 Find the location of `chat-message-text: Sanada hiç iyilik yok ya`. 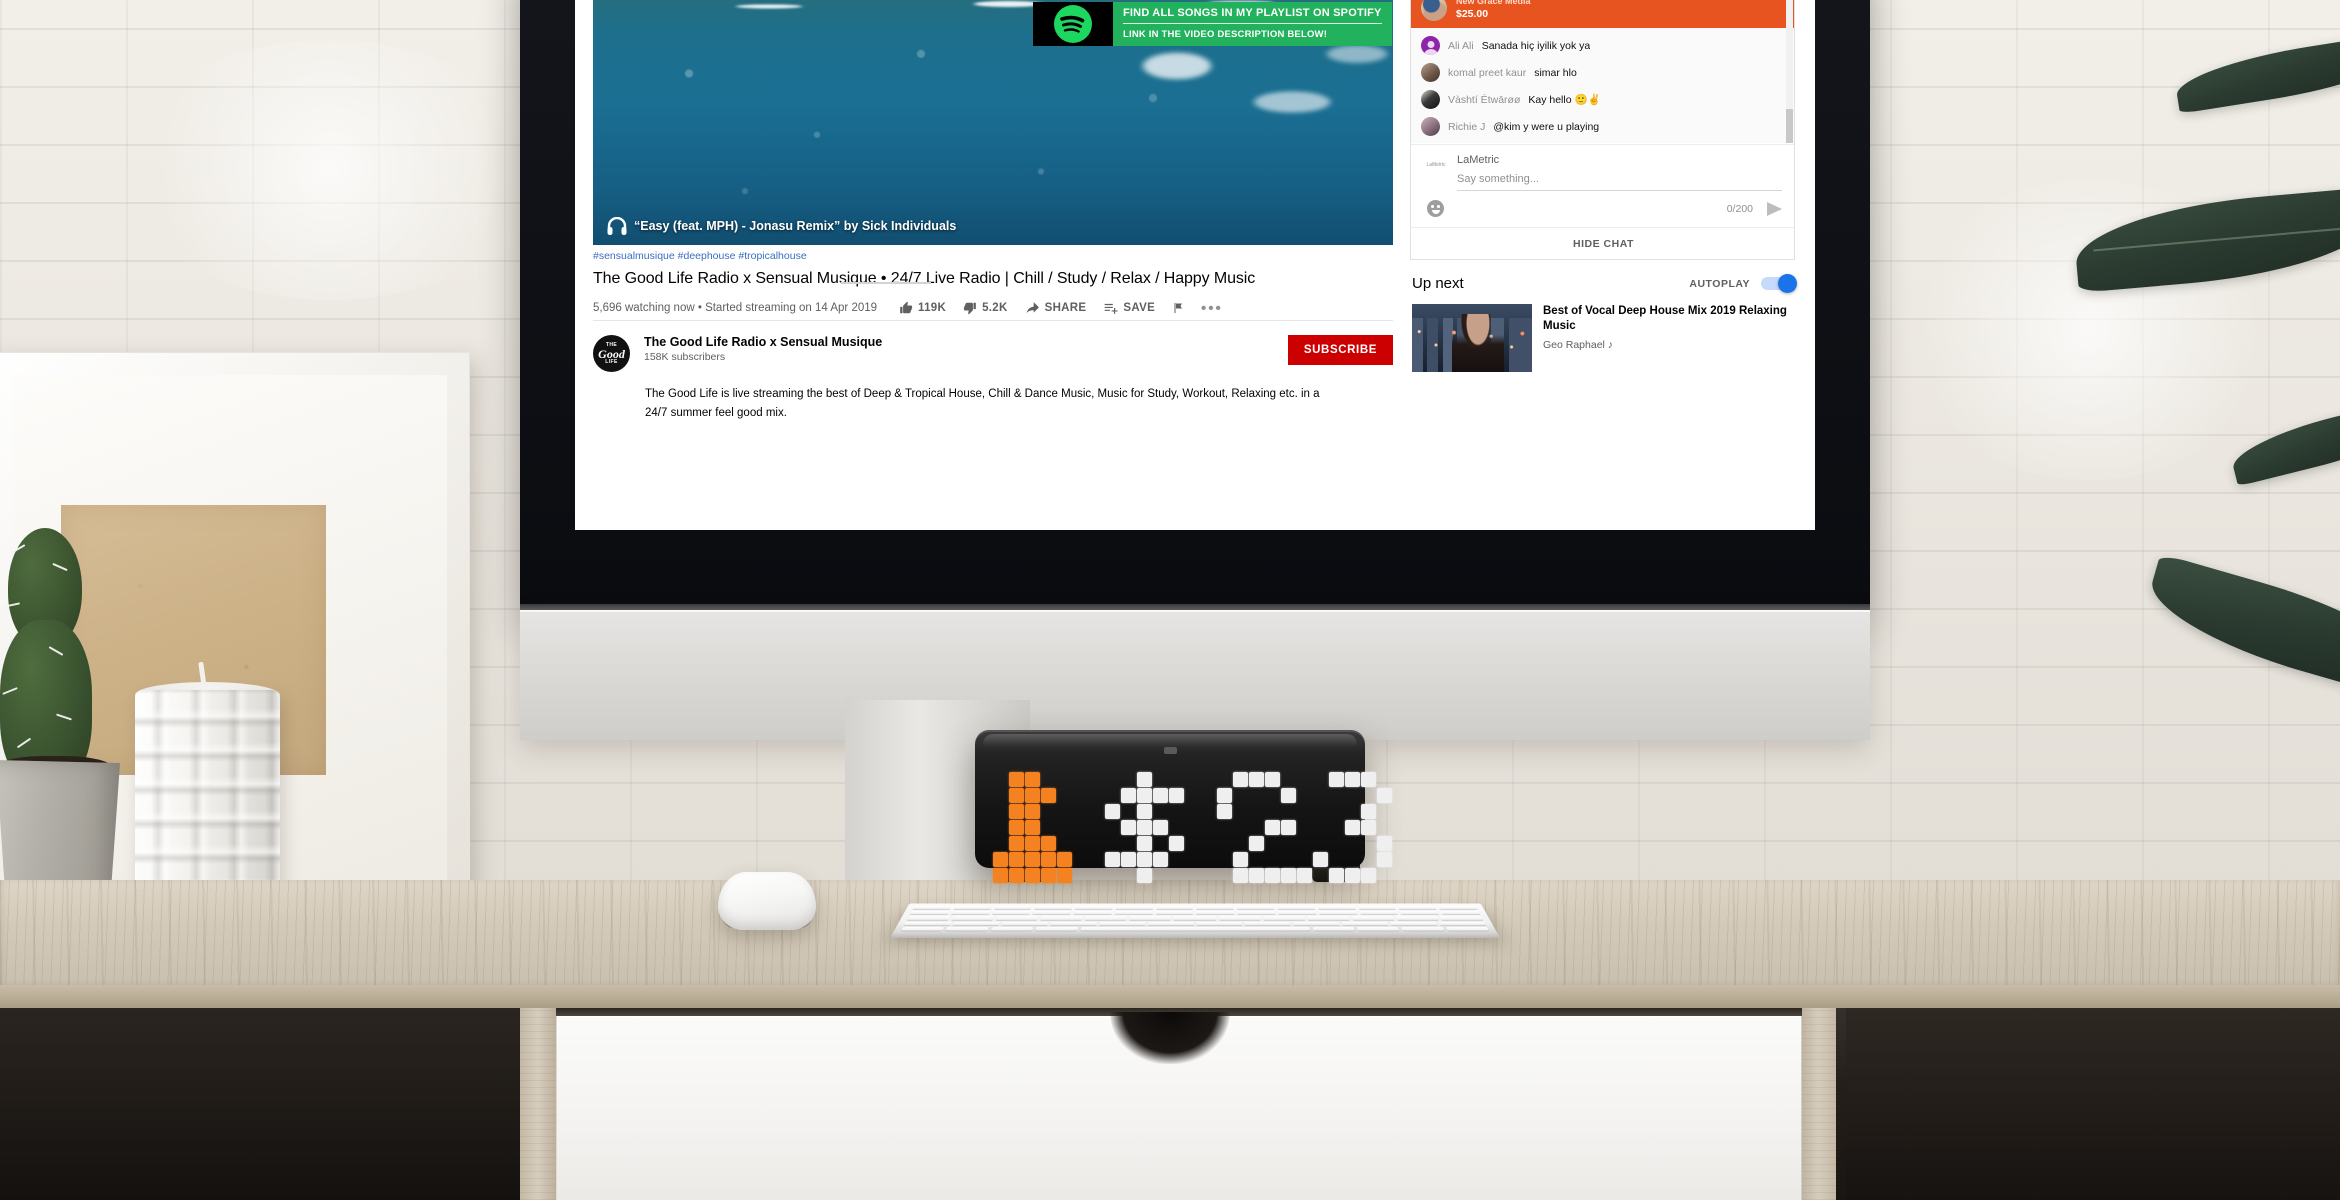

chat-message-text: Sanada hiç iyilik yok ya is located at coordinates (1536, 45).